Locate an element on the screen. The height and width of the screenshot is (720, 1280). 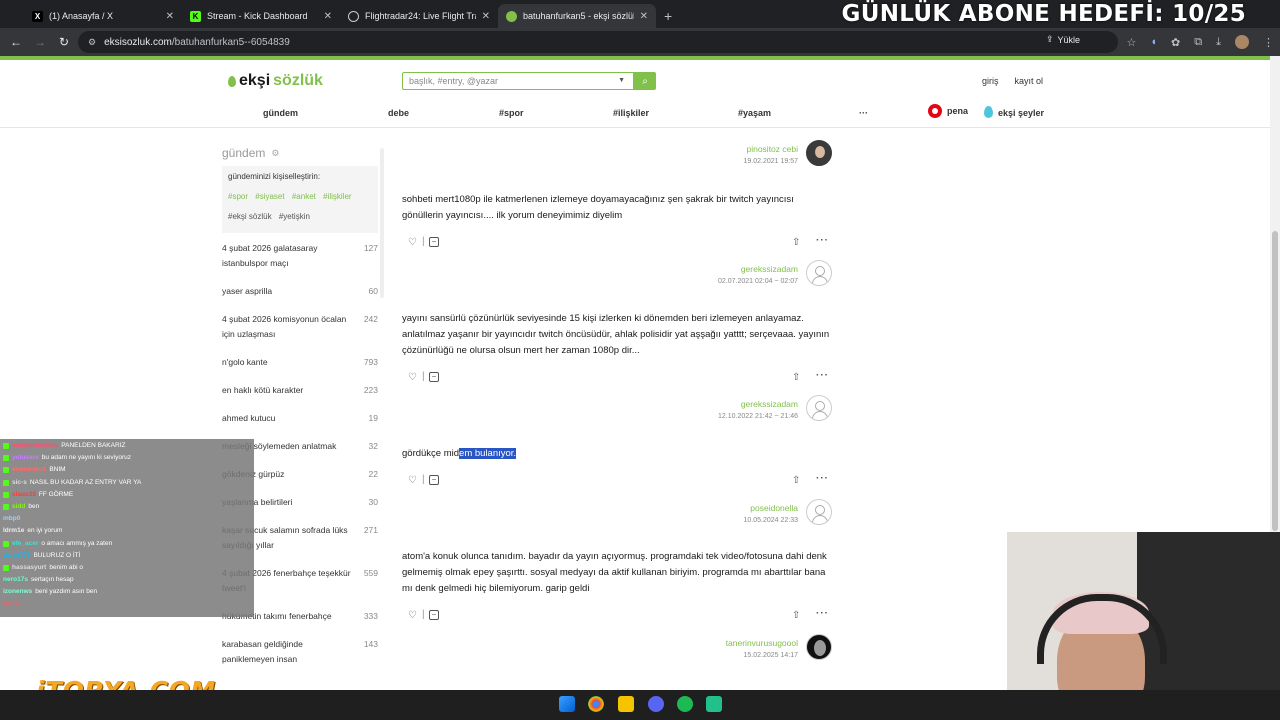
menu-dots-icon: ⋮ is located at coordinates (1268, 42).